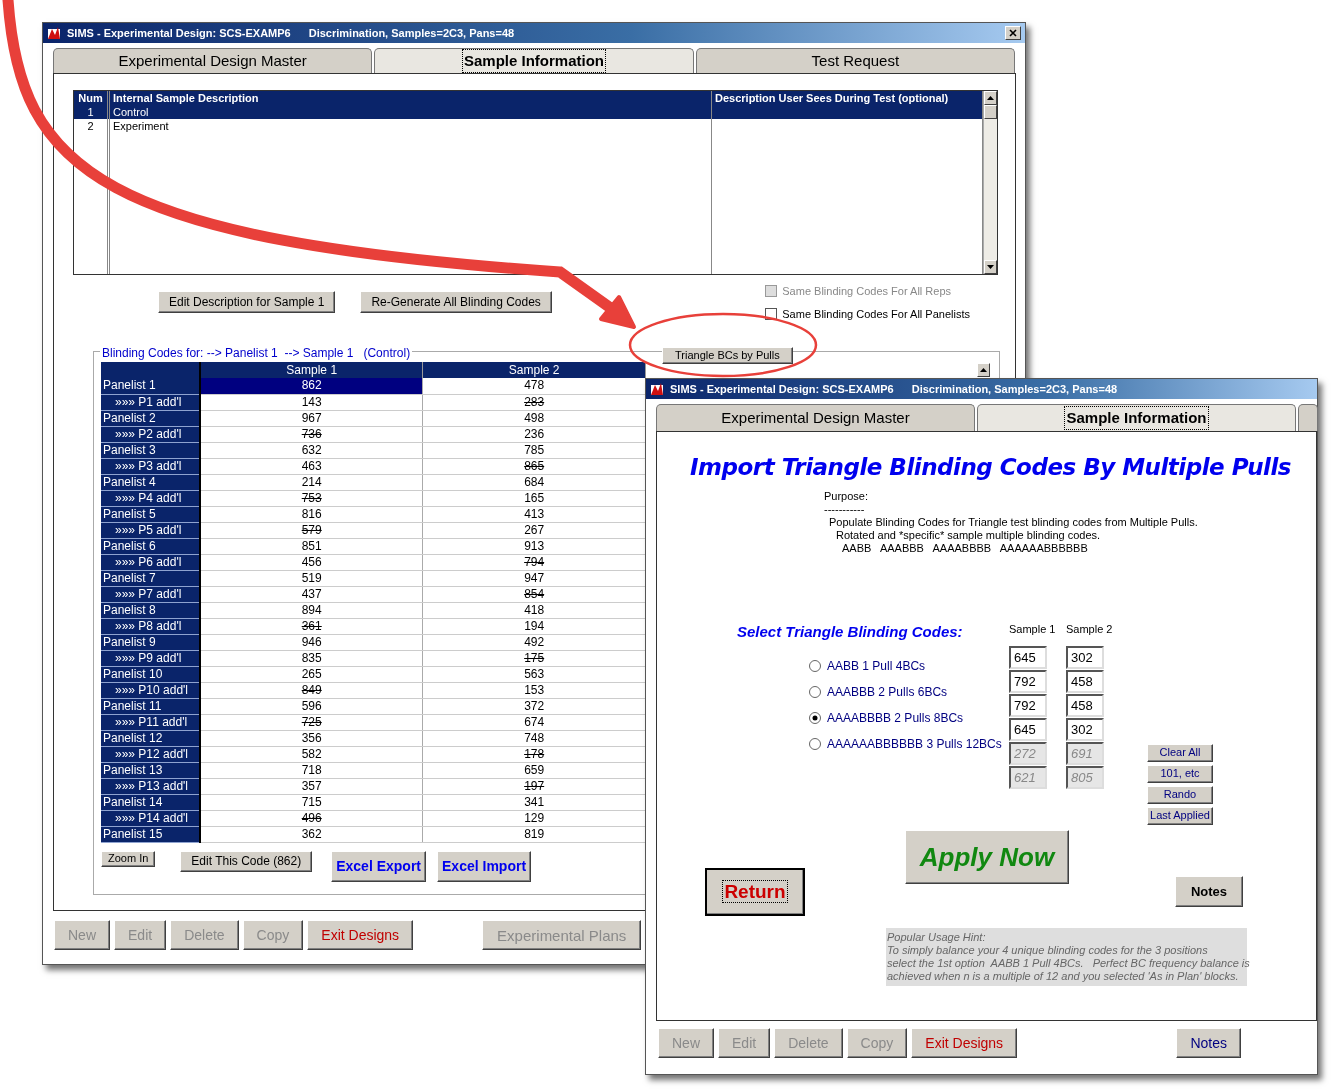 The image size is (1341, 1092). I want to click on side-button: Last Applied, so click(1180, 815).